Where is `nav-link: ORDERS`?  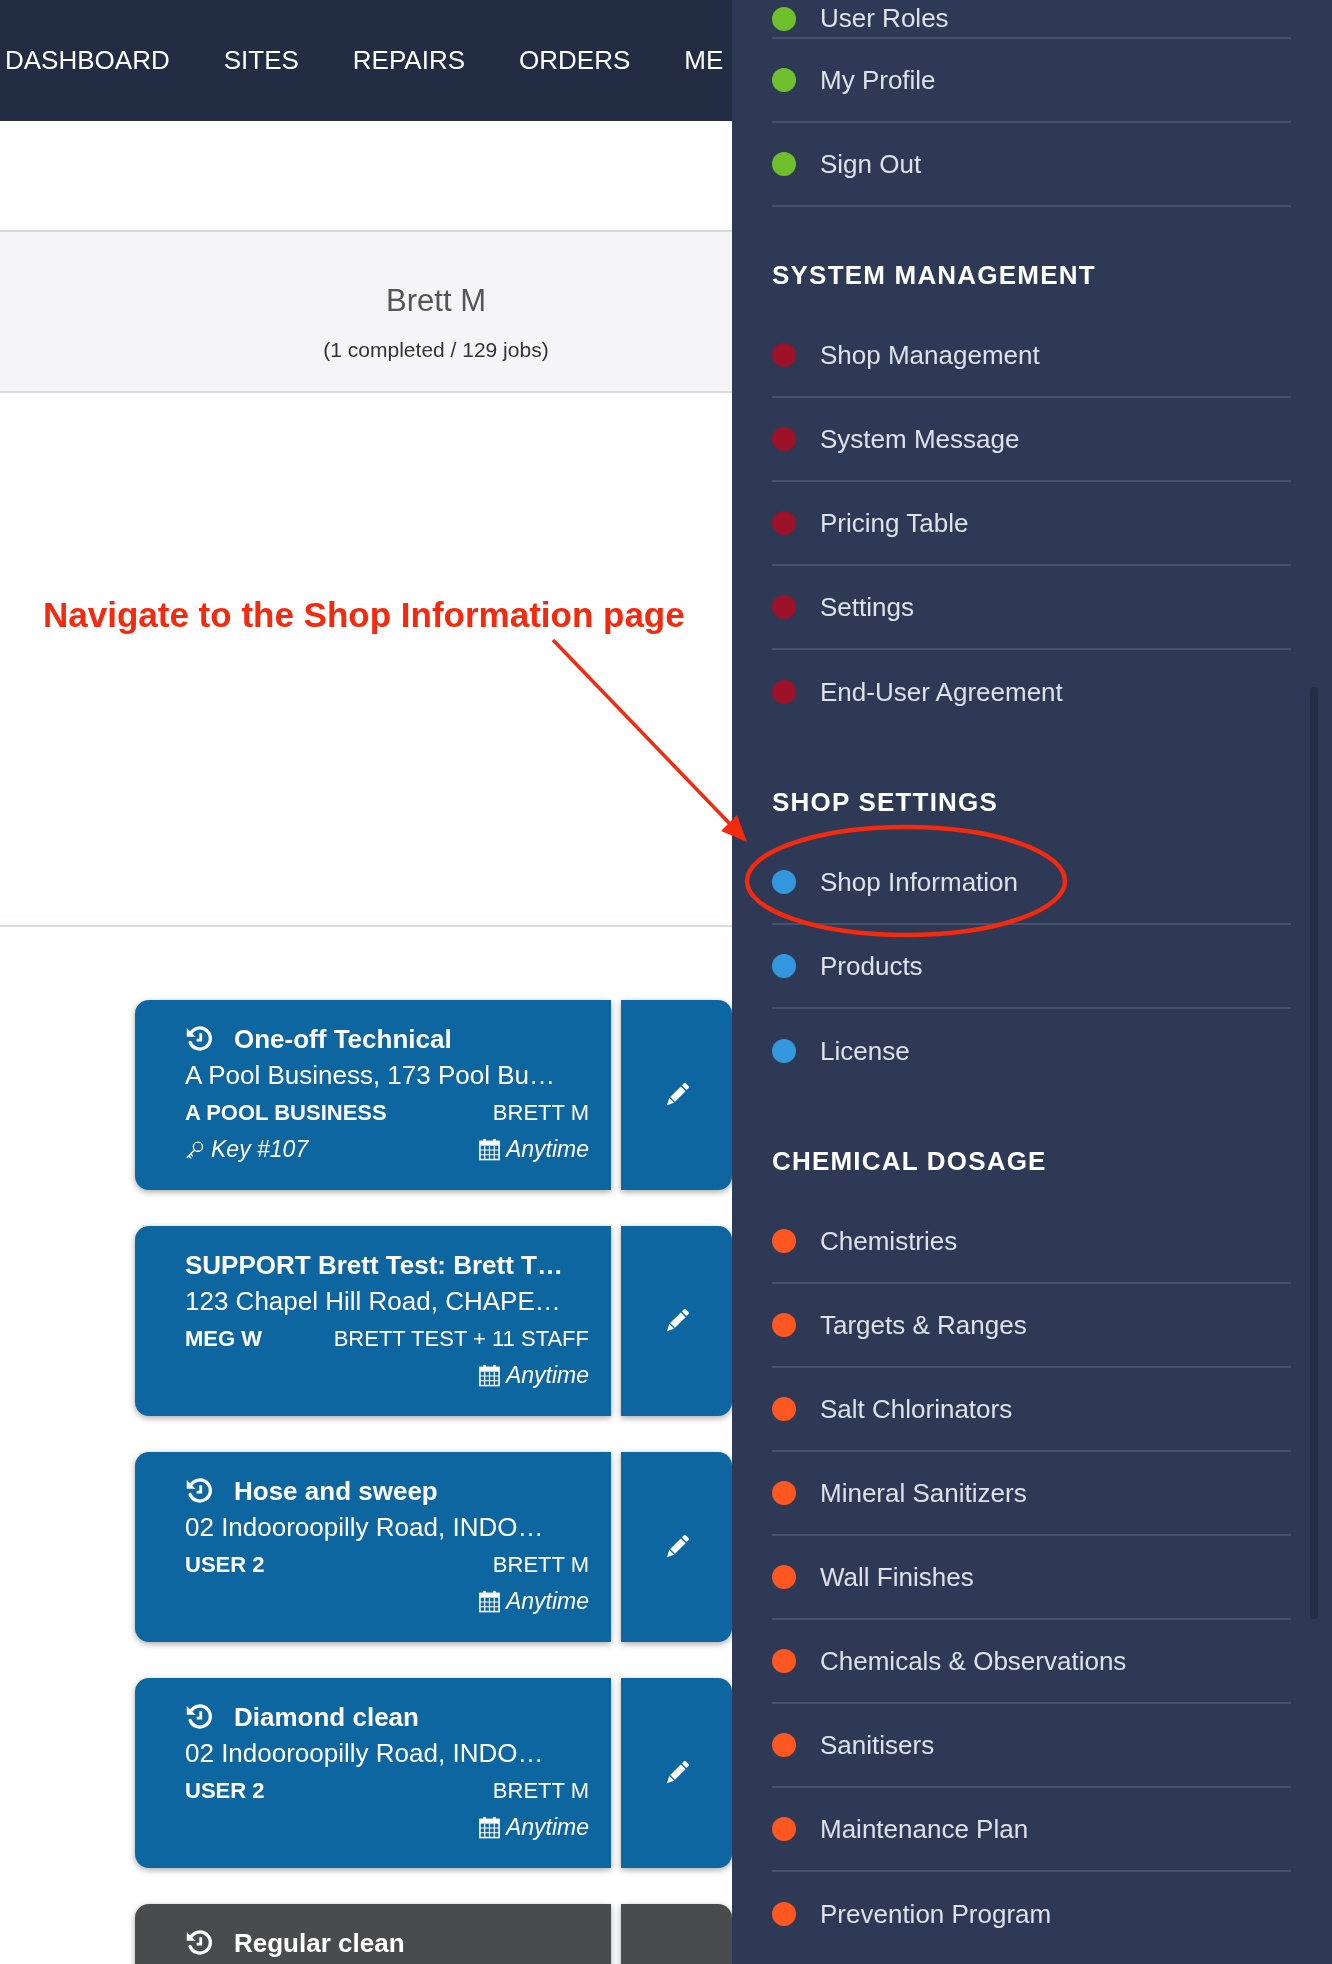
nav-link: ORDERS is located at coordinates (575, 60).